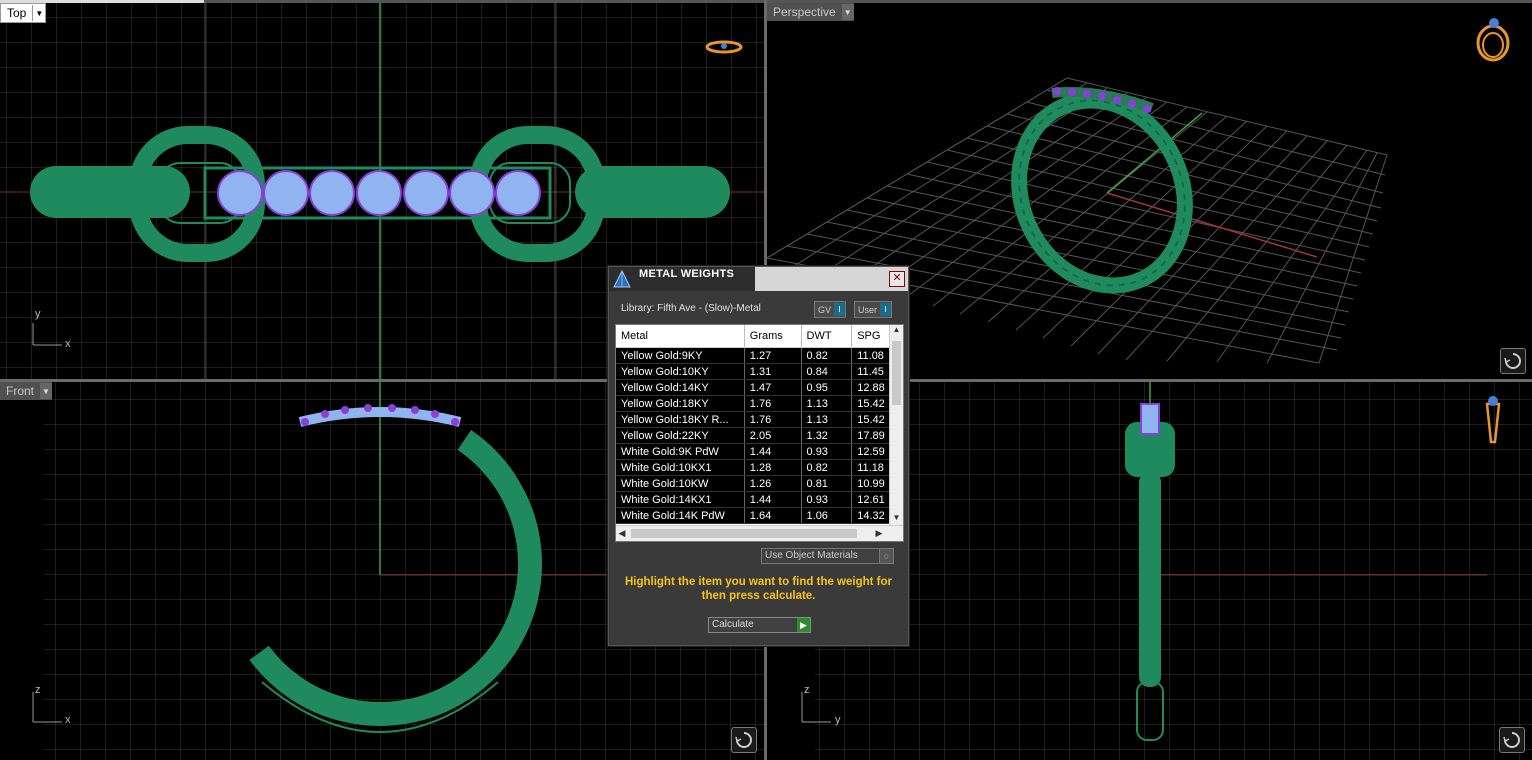 The width and height of the screenshot is (1532, 760). Describe the element at coordinates (622, 278) in the screenshot. I see `gem-logo-icon` at that location.